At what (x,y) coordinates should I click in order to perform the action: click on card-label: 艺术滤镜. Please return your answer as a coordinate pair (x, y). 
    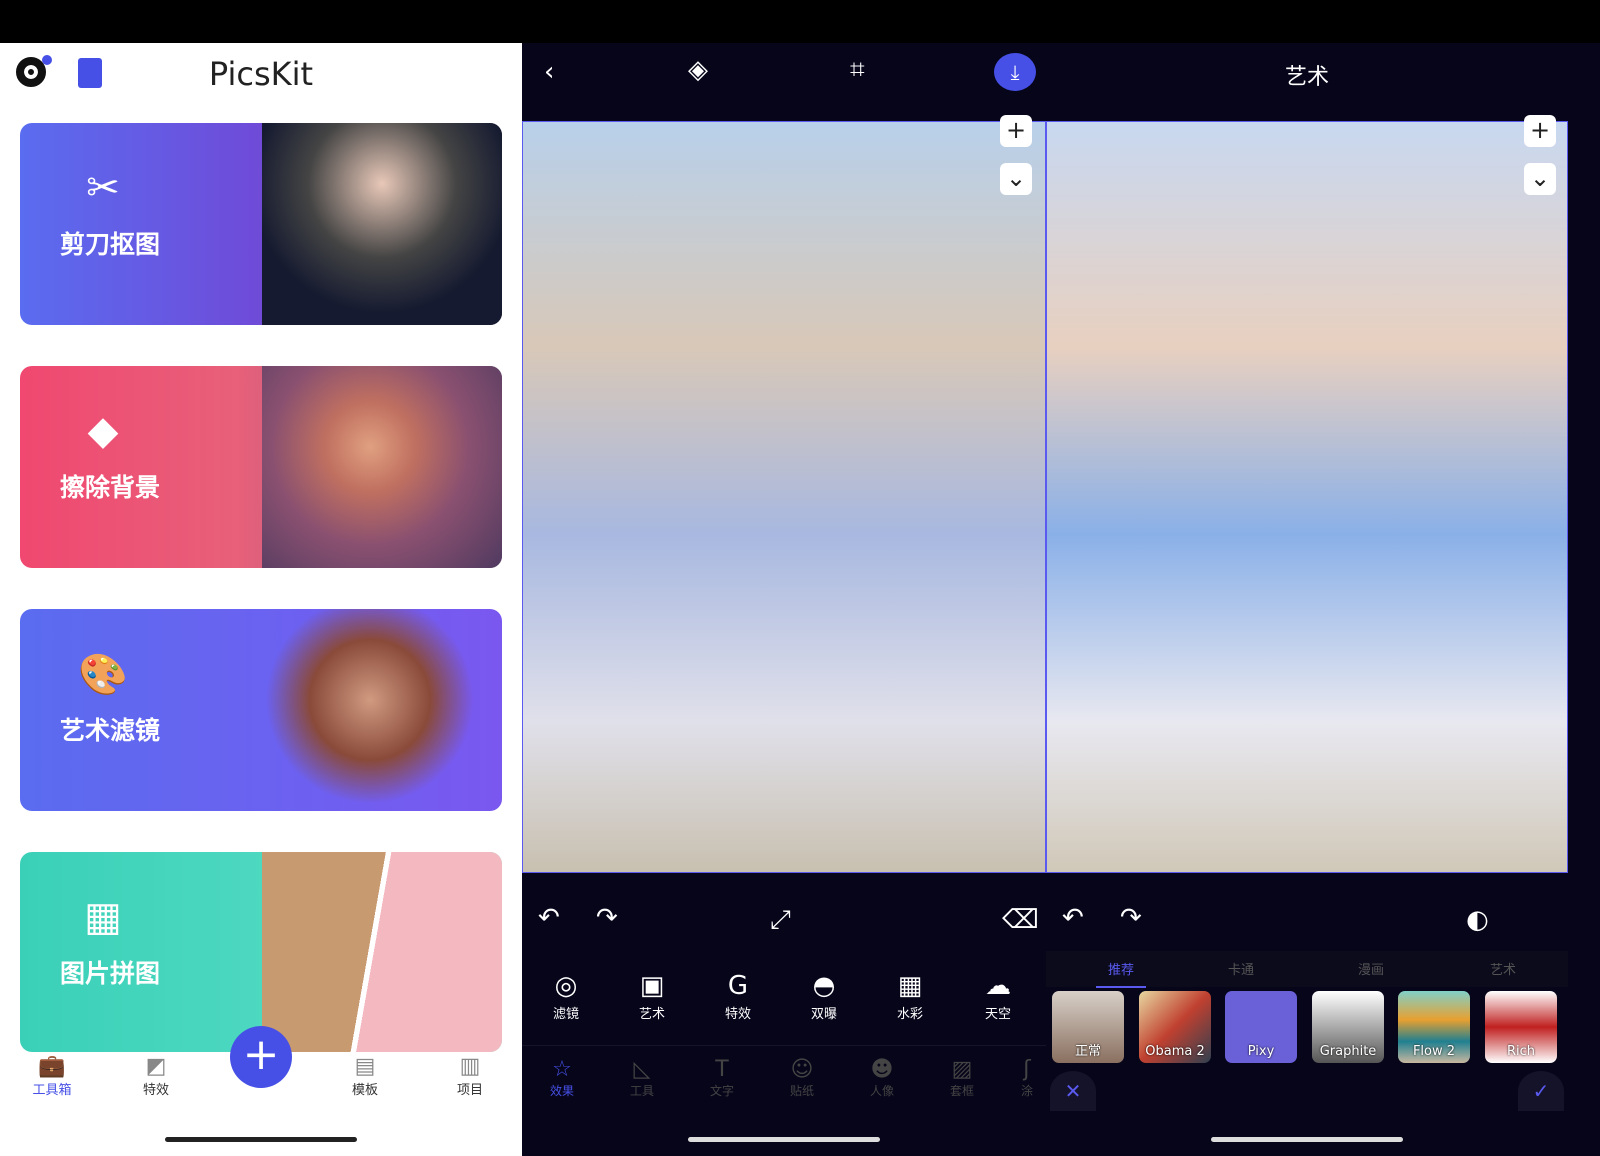
    Looking at the image, I should click on (110, 730).